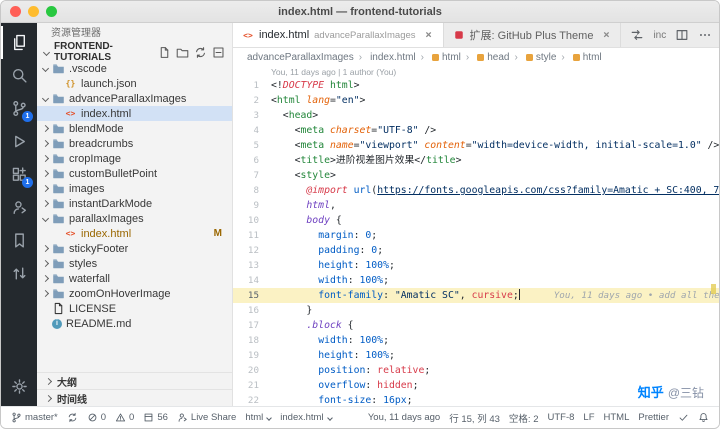  I want to click on search-icon, so click(19, 75).